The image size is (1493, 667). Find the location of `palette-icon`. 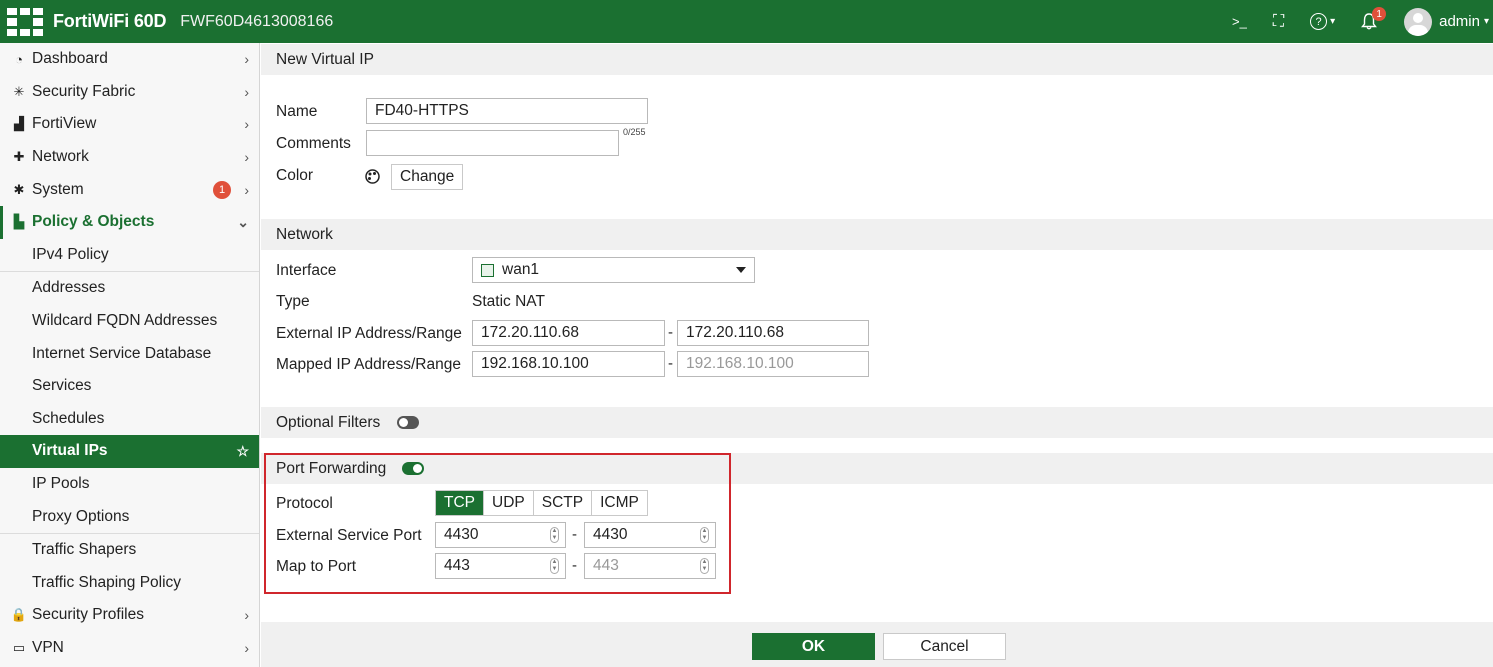

palette-icon is located at coordinates (372, 176).